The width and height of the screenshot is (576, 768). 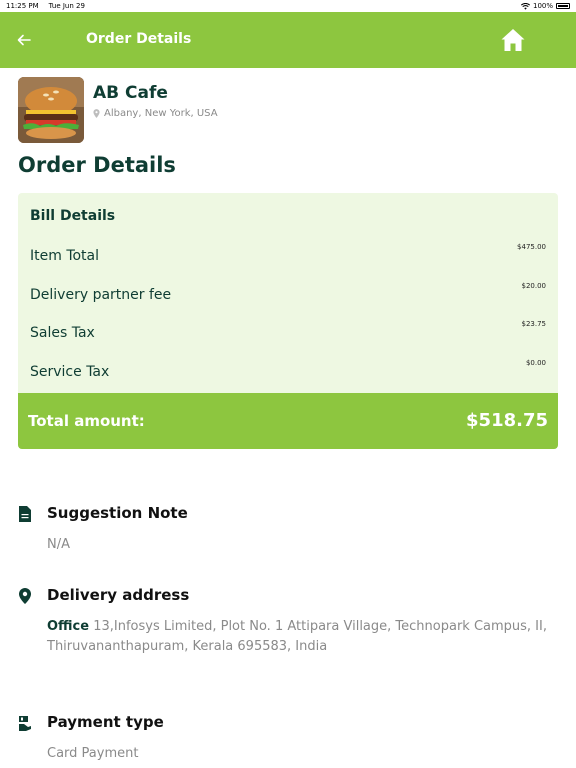 What do you see at coordinates (58, 544) in the screenshot?
I see `suggestion-note-value: N/A` at bounding box center [58, 544].